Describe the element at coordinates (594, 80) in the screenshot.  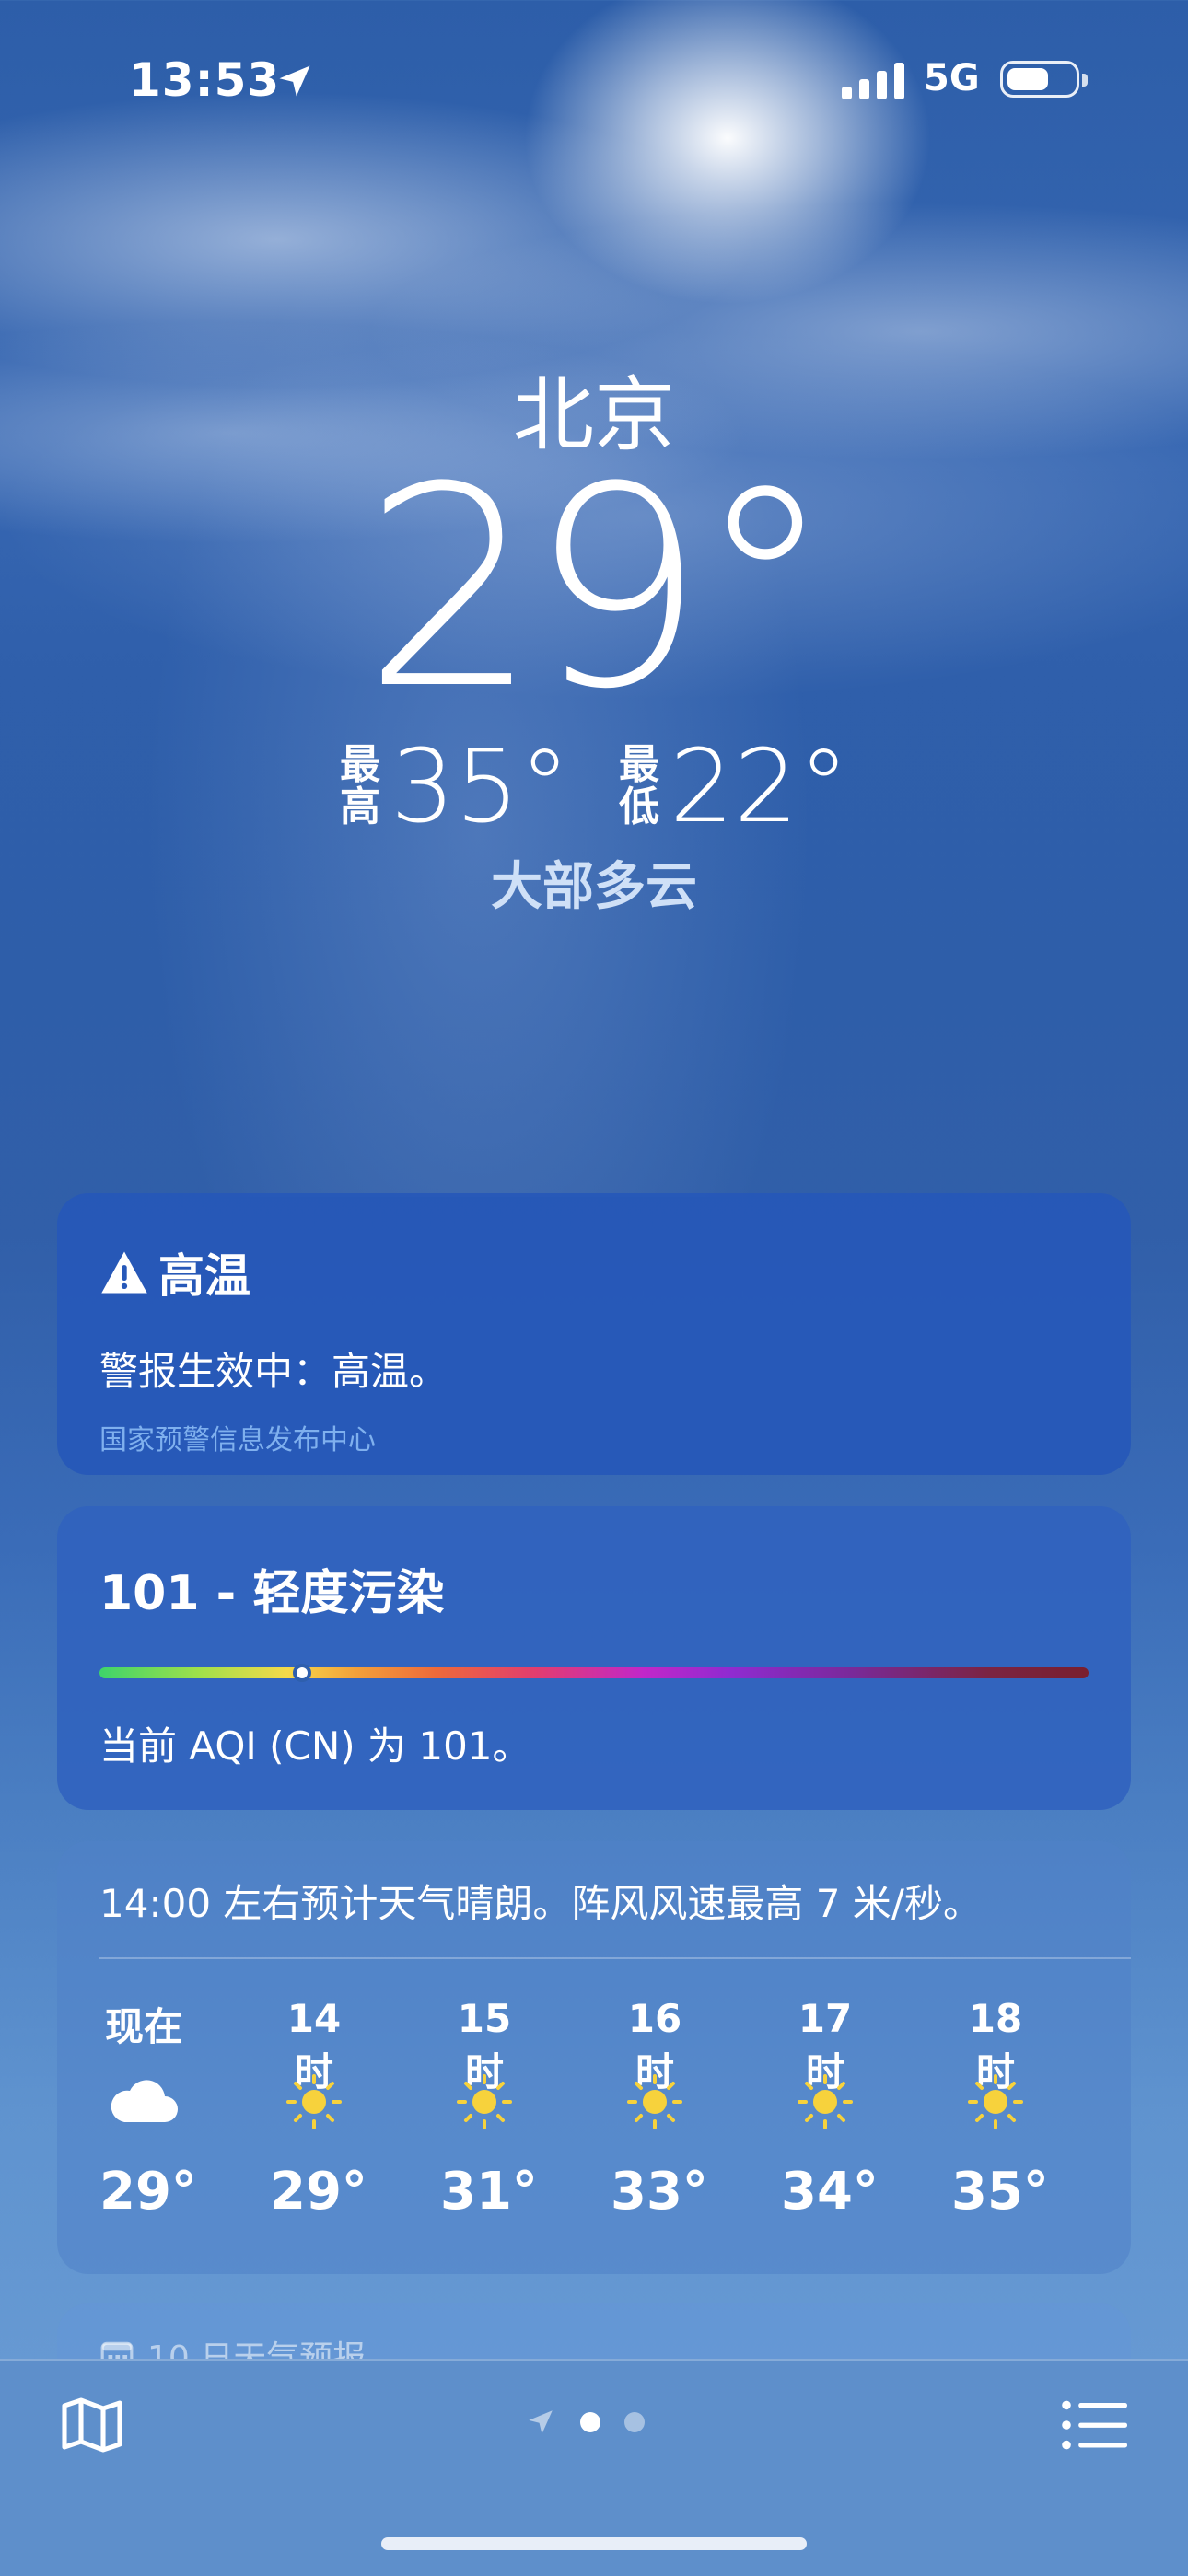
I see `status-bar: 13:53 5G` at that location.